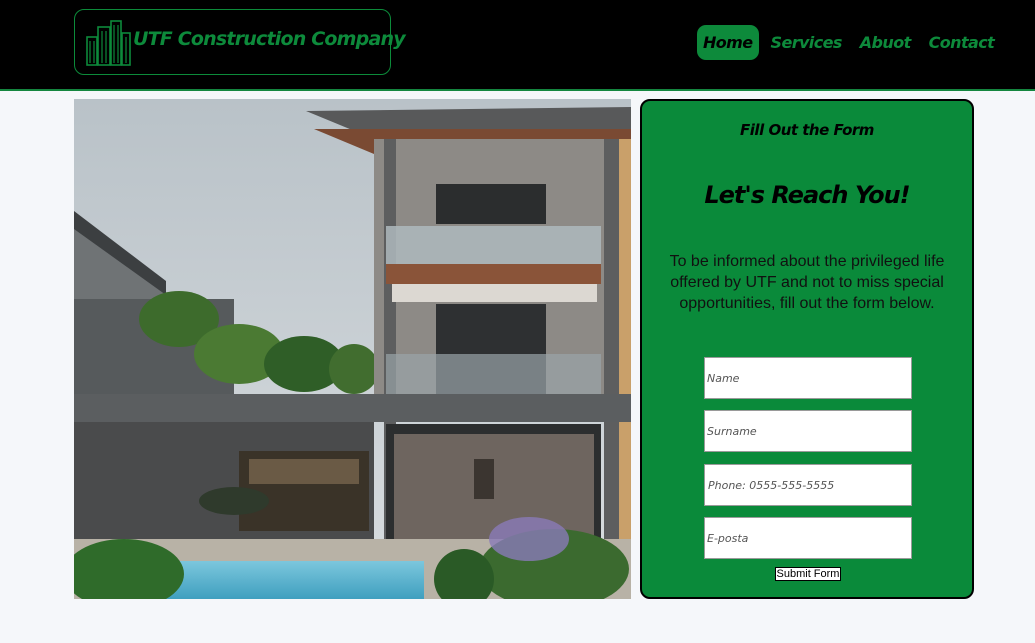  I want to click on nav-services: Services, so click(806, 42).